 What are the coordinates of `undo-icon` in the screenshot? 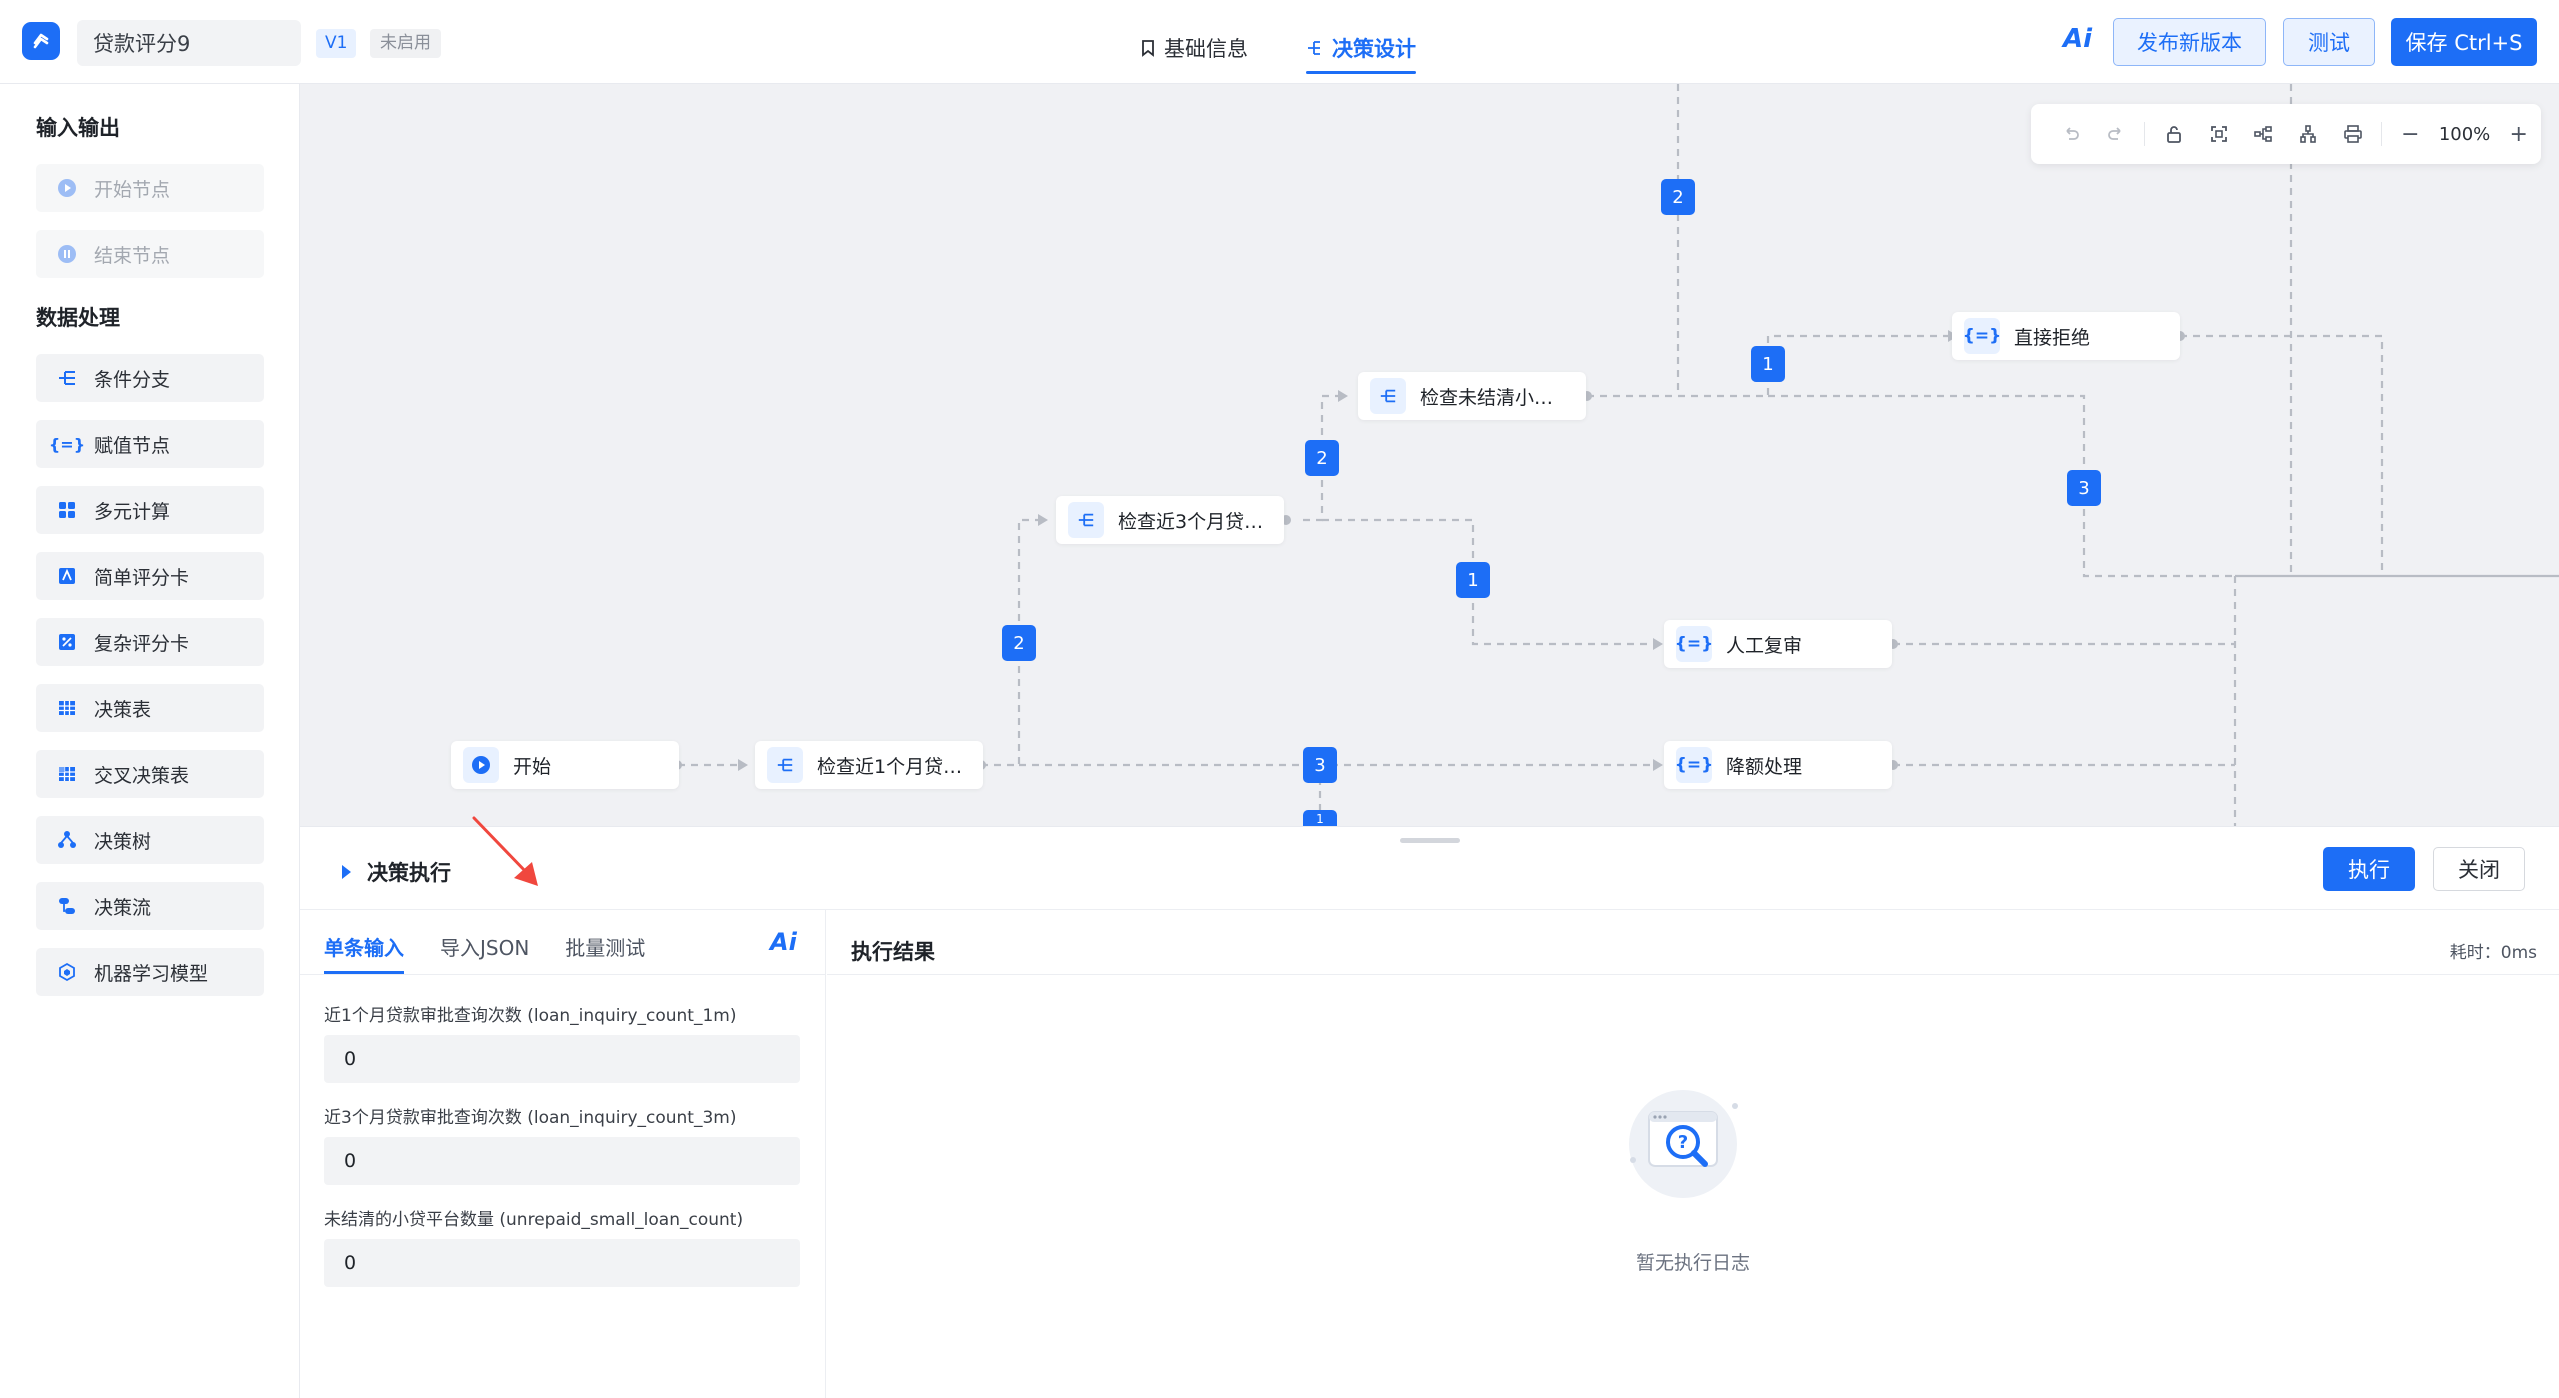 It's located at (2071, 134).